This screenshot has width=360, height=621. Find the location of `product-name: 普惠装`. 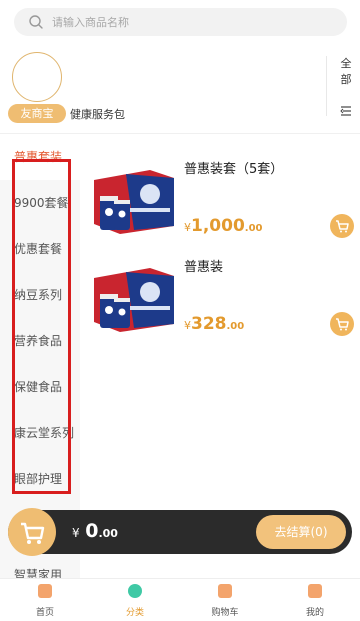

product-name: 普惠装 is located at coordinates (204, 267).